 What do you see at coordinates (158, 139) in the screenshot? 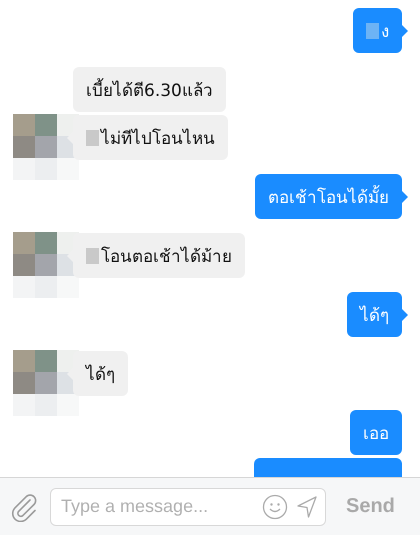
I see `message-text: ไม่ทีไปโอนไหน` at bounding box center [158, 139].